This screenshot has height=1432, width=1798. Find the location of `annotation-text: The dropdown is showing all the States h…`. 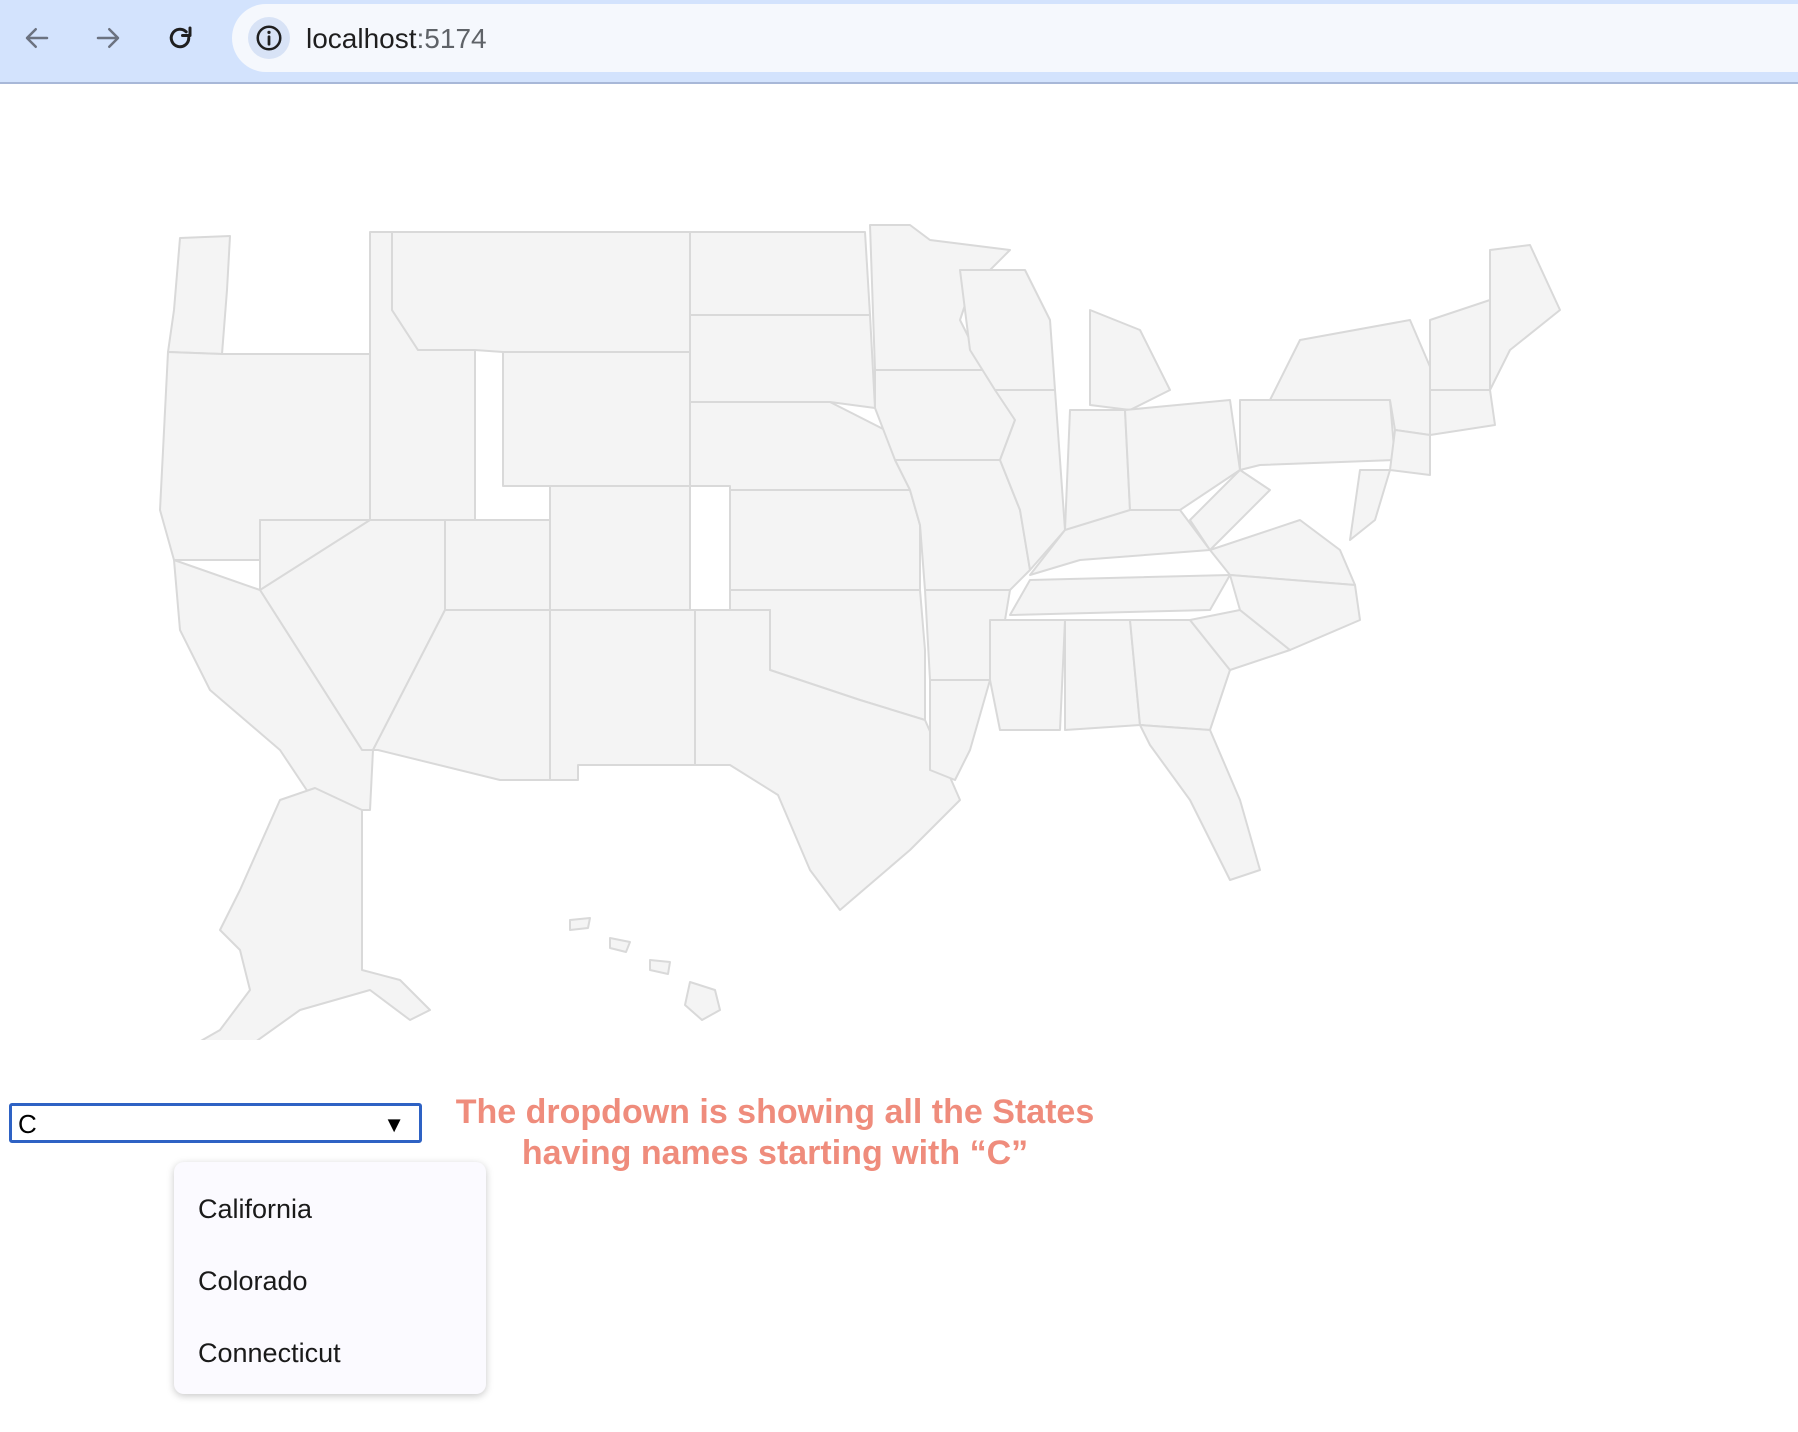

annotation-text: The dropdown is showing all the States h… is located at coordinates (775, 1133).